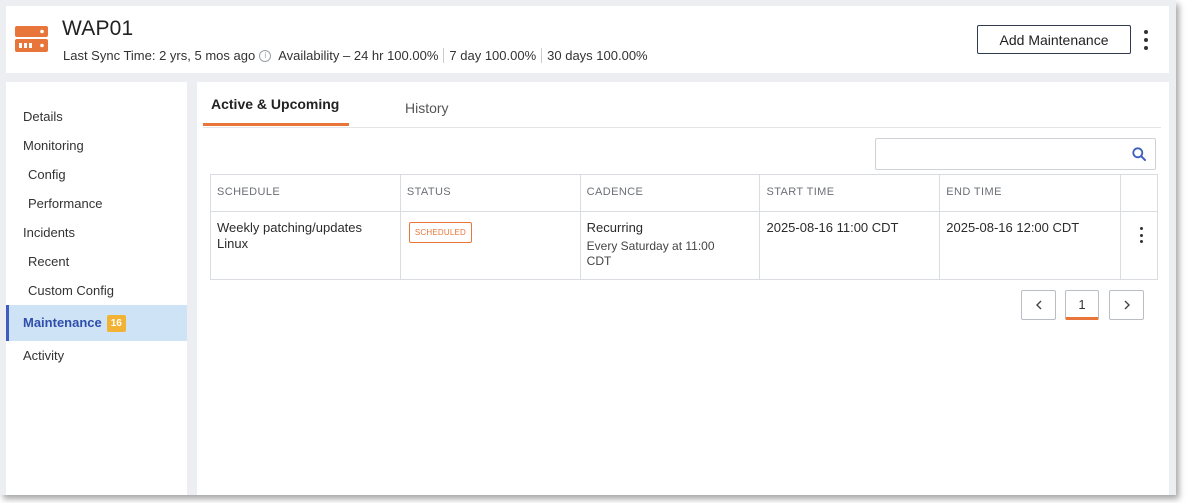 This screenshot has height=503, width=1192. I want to click on prev-page-button, so click(1038, 305).